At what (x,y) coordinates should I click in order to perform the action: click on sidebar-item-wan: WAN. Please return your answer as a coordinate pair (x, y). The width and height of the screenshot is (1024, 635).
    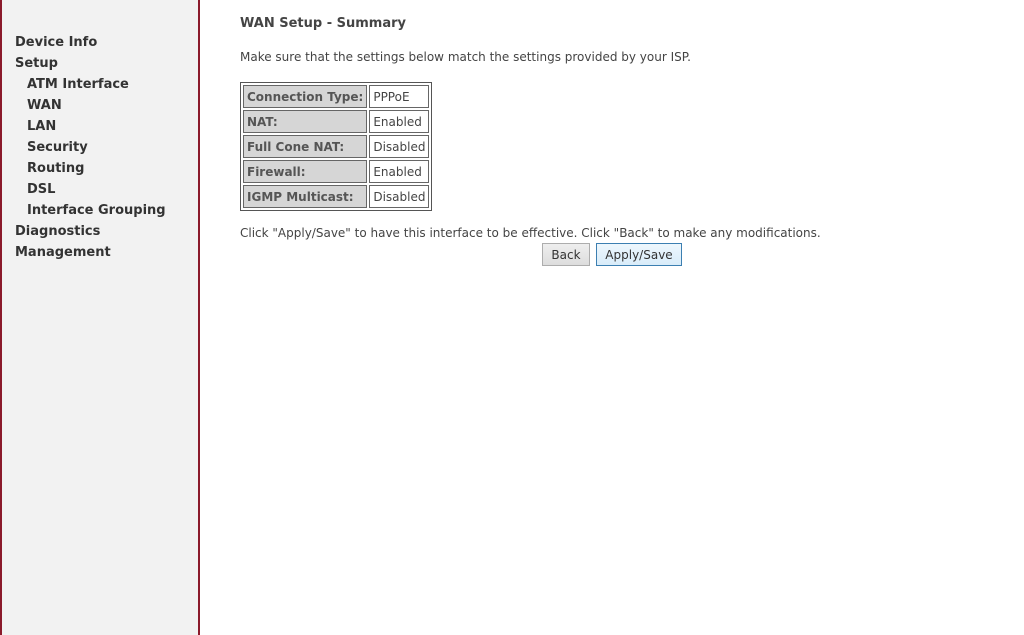
    Looking at the image, I should click on (90, 106).